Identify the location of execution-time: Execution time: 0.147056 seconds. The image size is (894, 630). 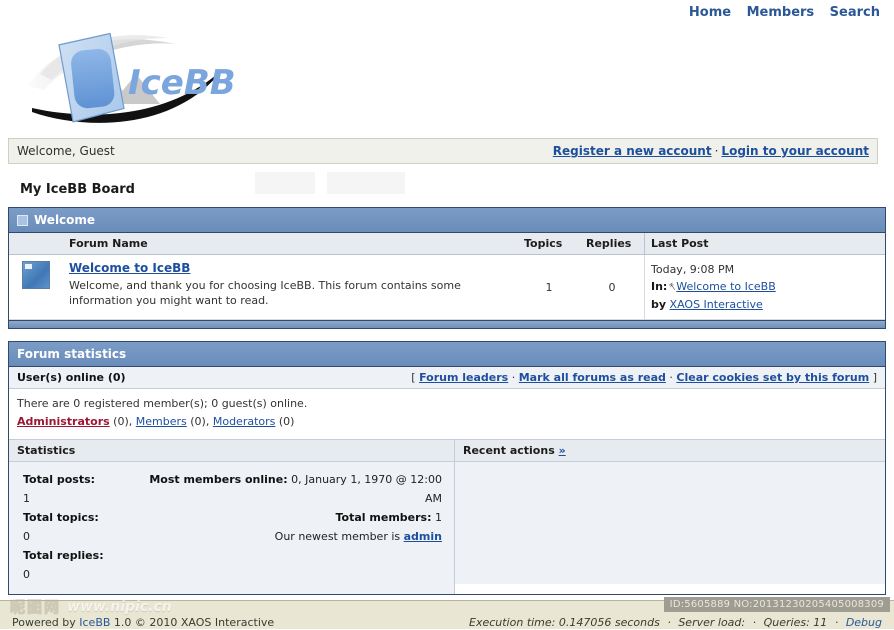
(564, 622).